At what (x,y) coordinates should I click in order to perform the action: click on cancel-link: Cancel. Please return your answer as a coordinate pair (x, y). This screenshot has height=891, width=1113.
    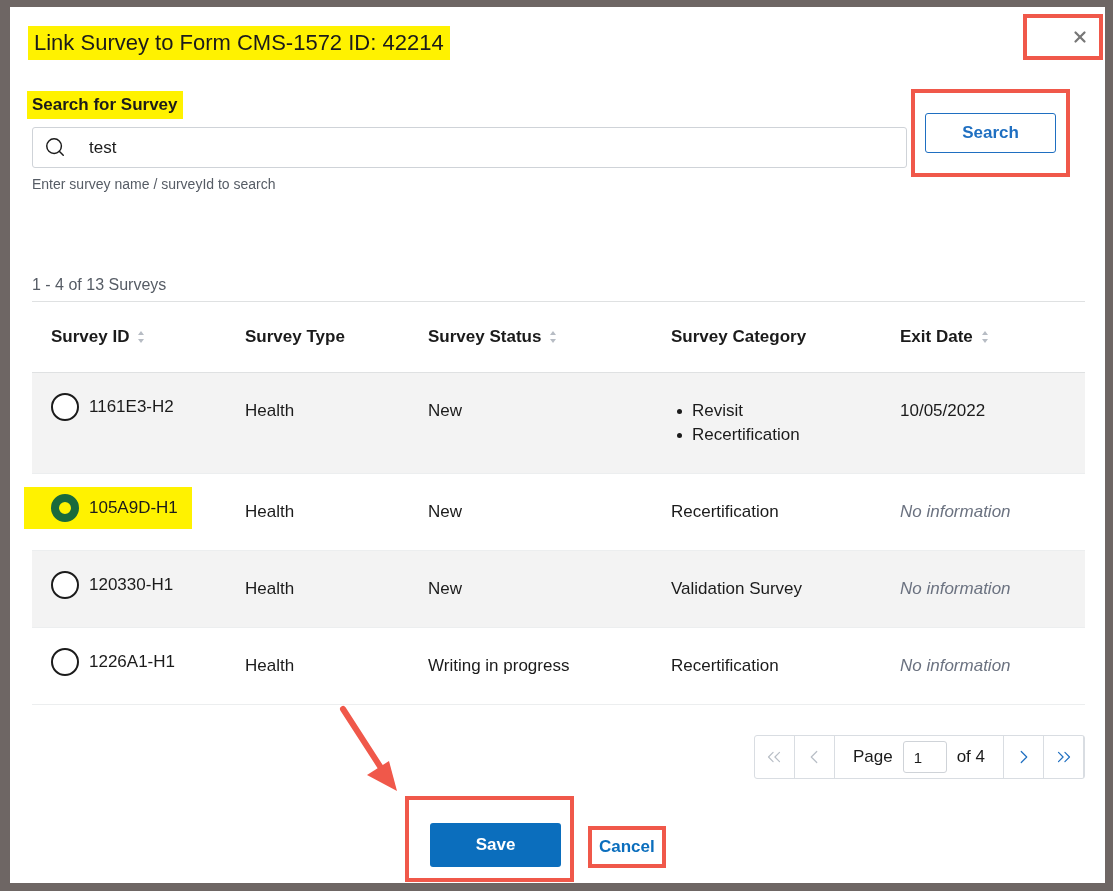
    Looking at the image, I should click on (627, 847).